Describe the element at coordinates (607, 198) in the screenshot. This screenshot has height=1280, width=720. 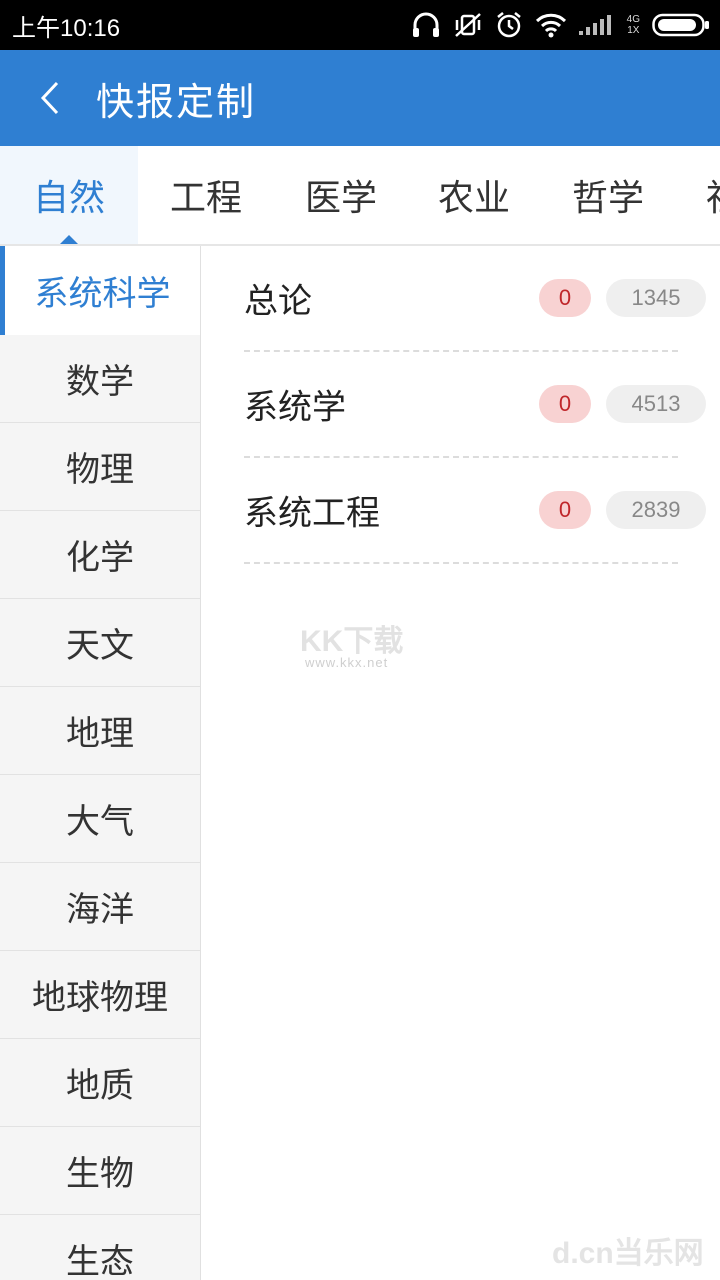
I see `tab-label: 哲学` at that location.